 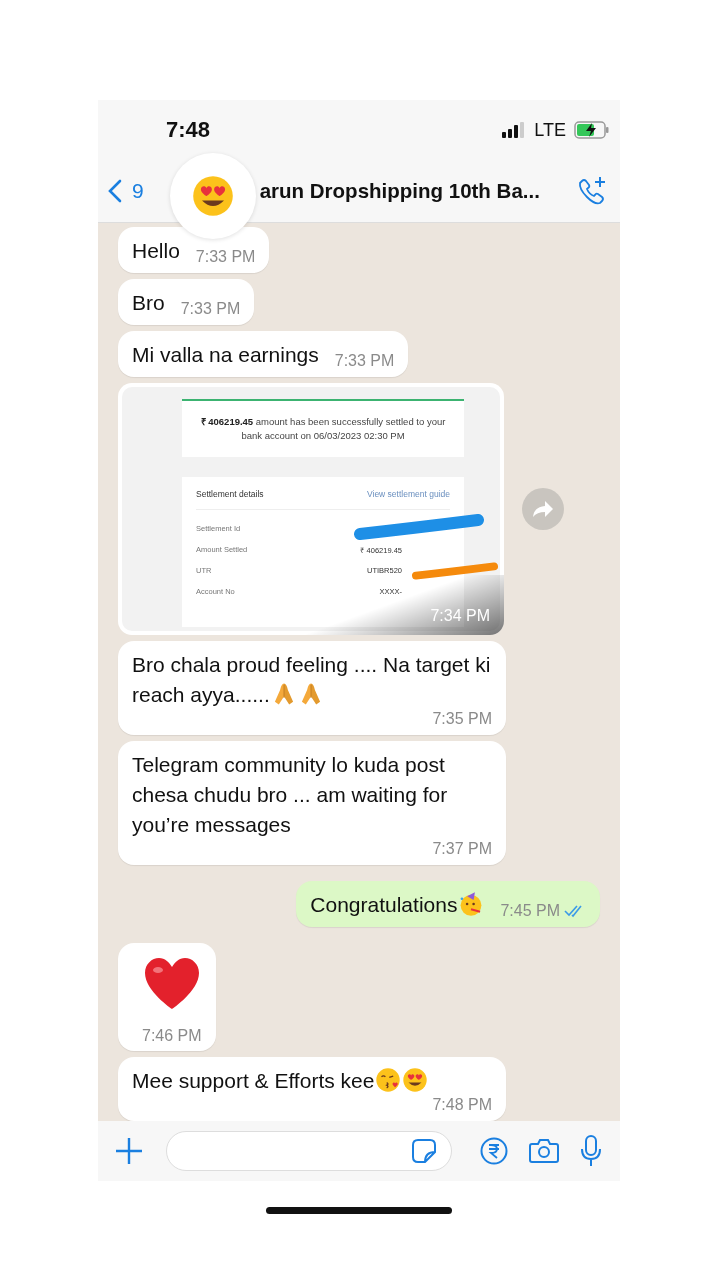 I want to click on message-text: Mi valla na earnings, so click(x=225, y=355).